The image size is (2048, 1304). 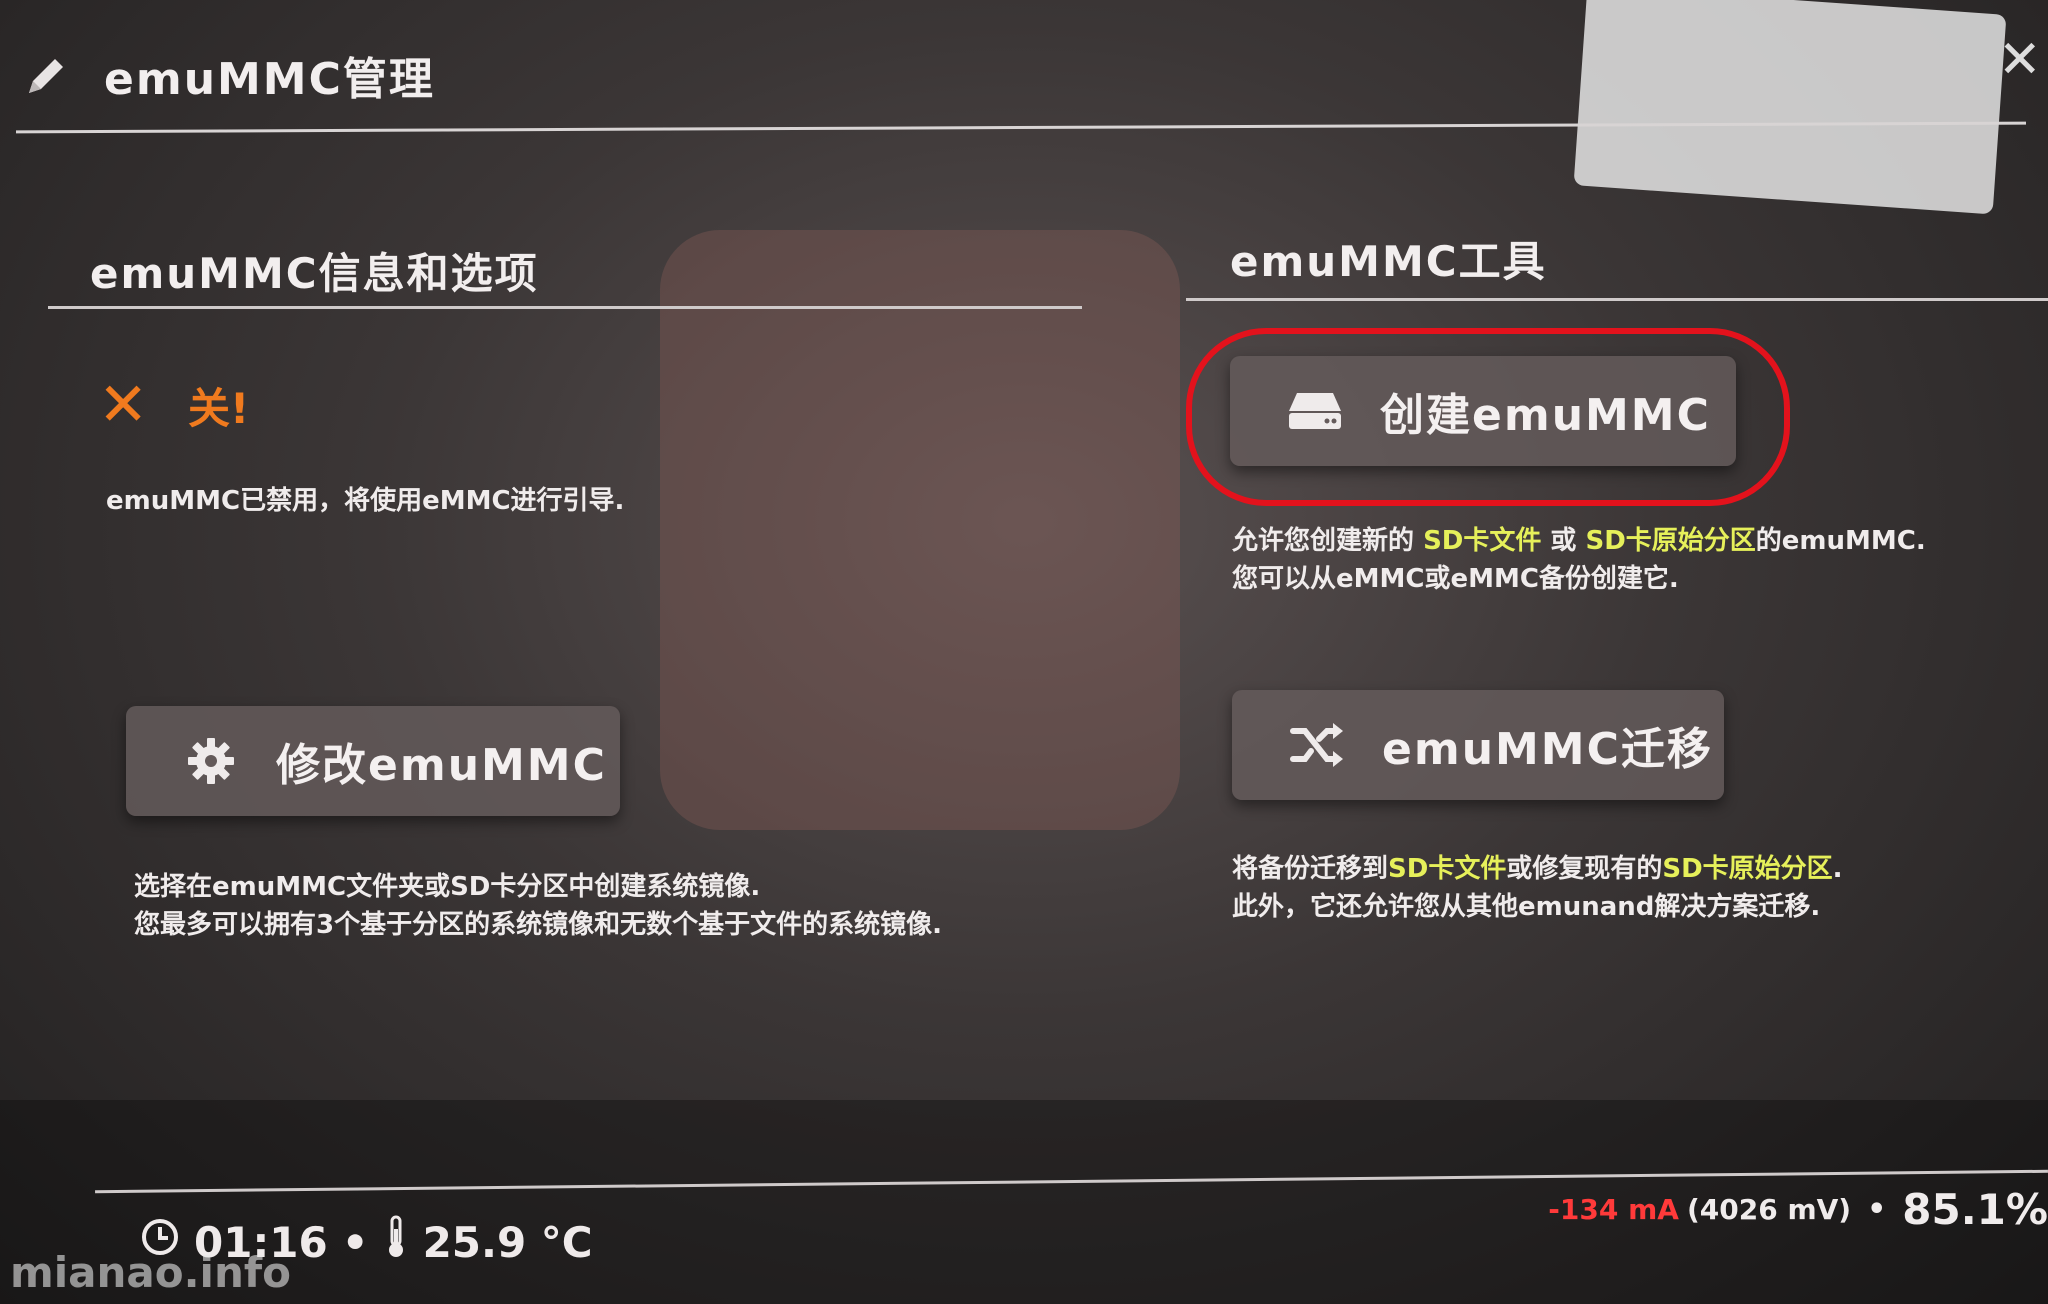 What do you see at coordinates (2023, 60) in the screenshot?
I see `close-icon: ✕` at bounding box center [2023, 60].